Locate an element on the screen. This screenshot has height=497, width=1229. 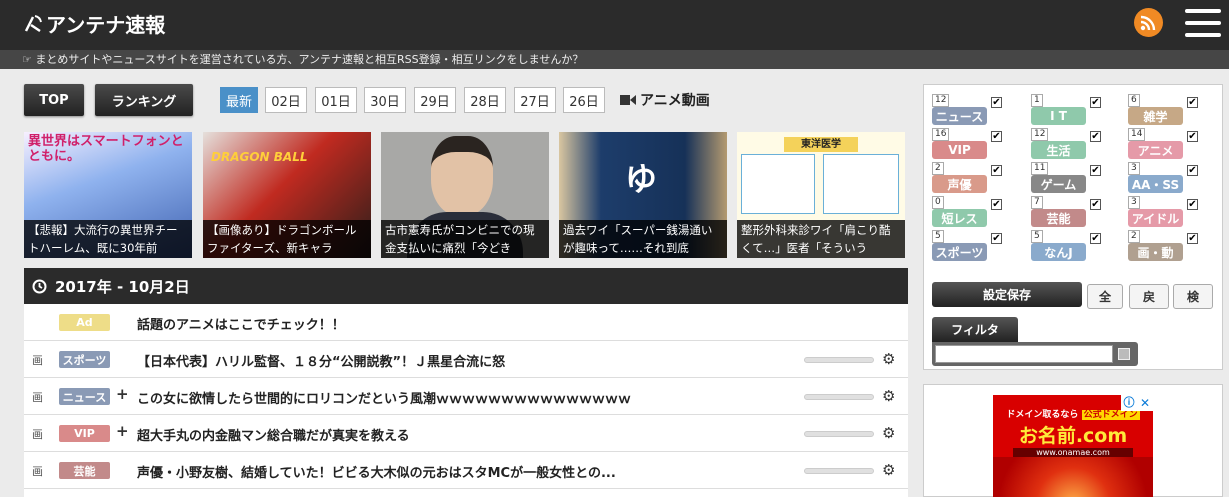
close-icon: ✕ is located at coordinates (1145, 403).